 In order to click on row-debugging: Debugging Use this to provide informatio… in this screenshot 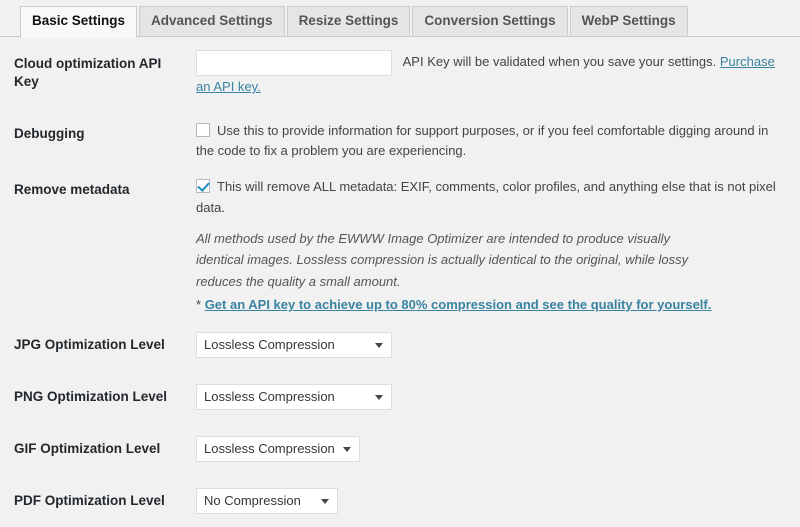, I will do `click(400, 137)`.